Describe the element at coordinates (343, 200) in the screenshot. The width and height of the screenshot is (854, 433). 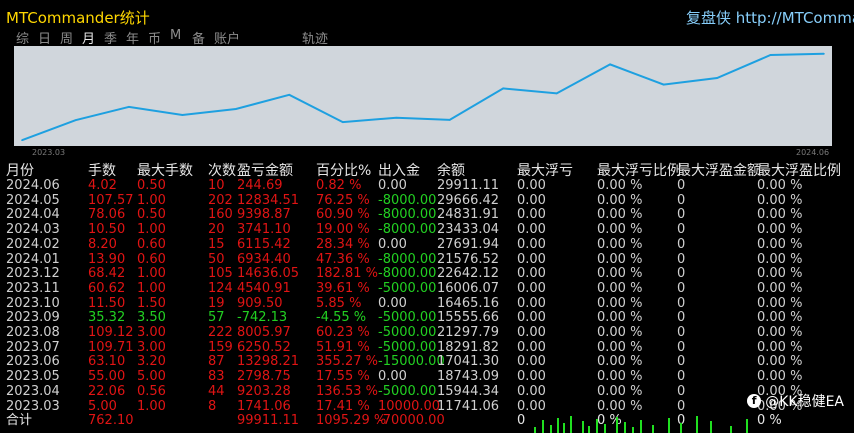
I see `cell-percent: 76.25 %` at that location.